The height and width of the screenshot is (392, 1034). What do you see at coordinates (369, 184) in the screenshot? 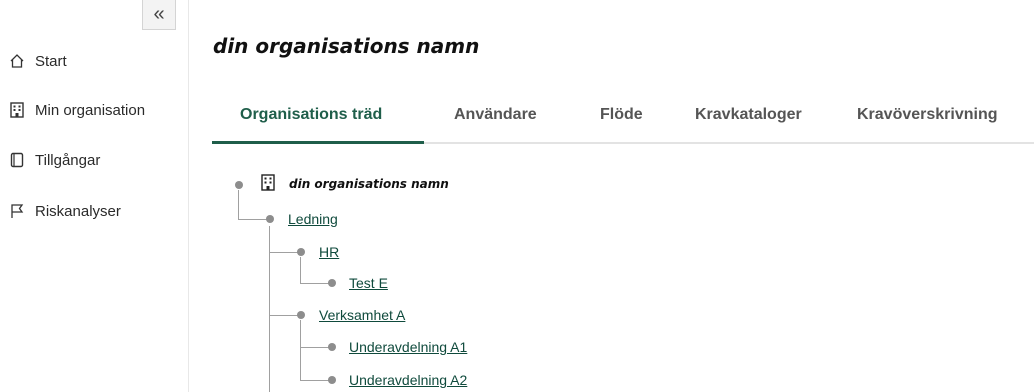
I see `tree-root-label: din organisations namn` at bounding box center [369, 184].